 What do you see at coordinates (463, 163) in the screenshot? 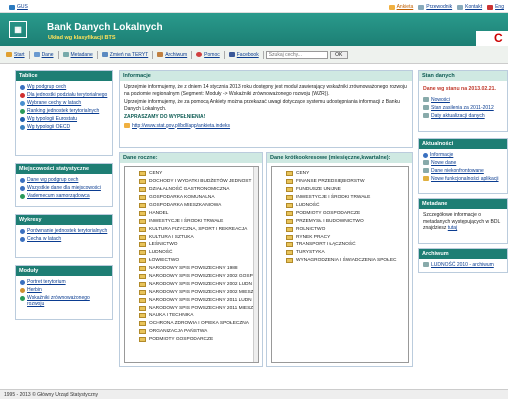
I see `aktualnosci-item-nowe-dane: Nowe dane` at bounding box center [463, 163].